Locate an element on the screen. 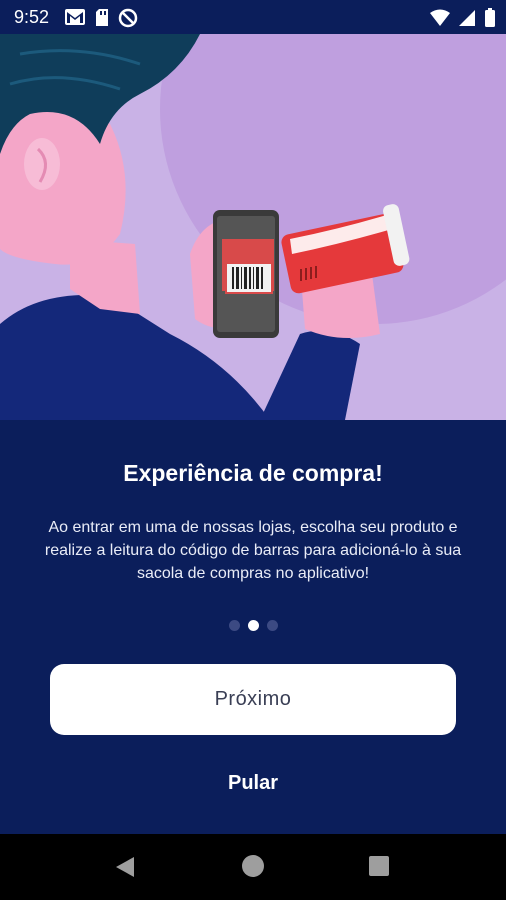 The image size is (506, 900). system-icons is located at coordinates (463, 18).